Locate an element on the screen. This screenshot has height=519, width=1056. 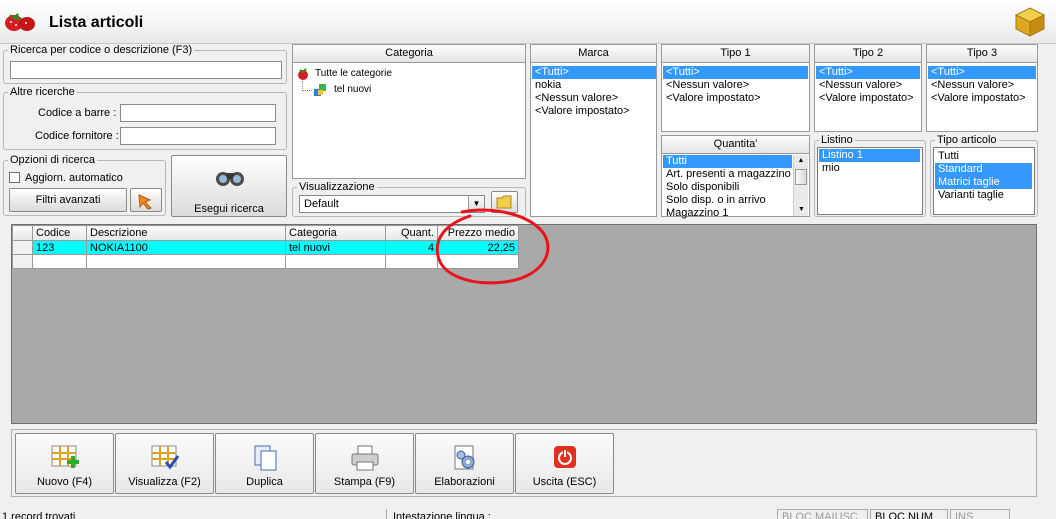
category-child-item: tel nuovi is located at coordinates (352, 89).